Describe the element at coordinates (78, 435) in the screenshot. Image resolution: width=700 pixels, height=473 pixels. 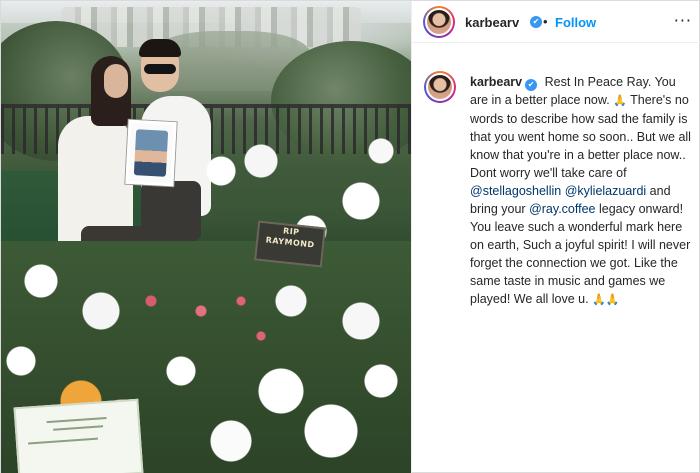
I see `photo-condolence-card` at that location.